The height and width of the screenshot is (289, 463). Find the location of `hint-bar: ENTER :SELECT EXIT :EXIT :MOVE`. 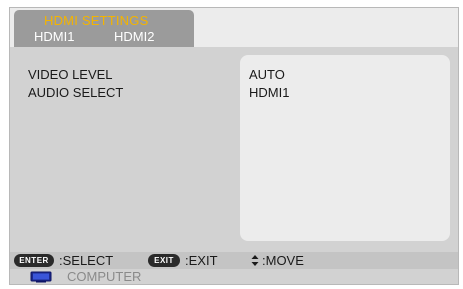

hint-bar: ENTER :SELECT EXIT :EXIT :MOVE is located at coordinates (234, 260).